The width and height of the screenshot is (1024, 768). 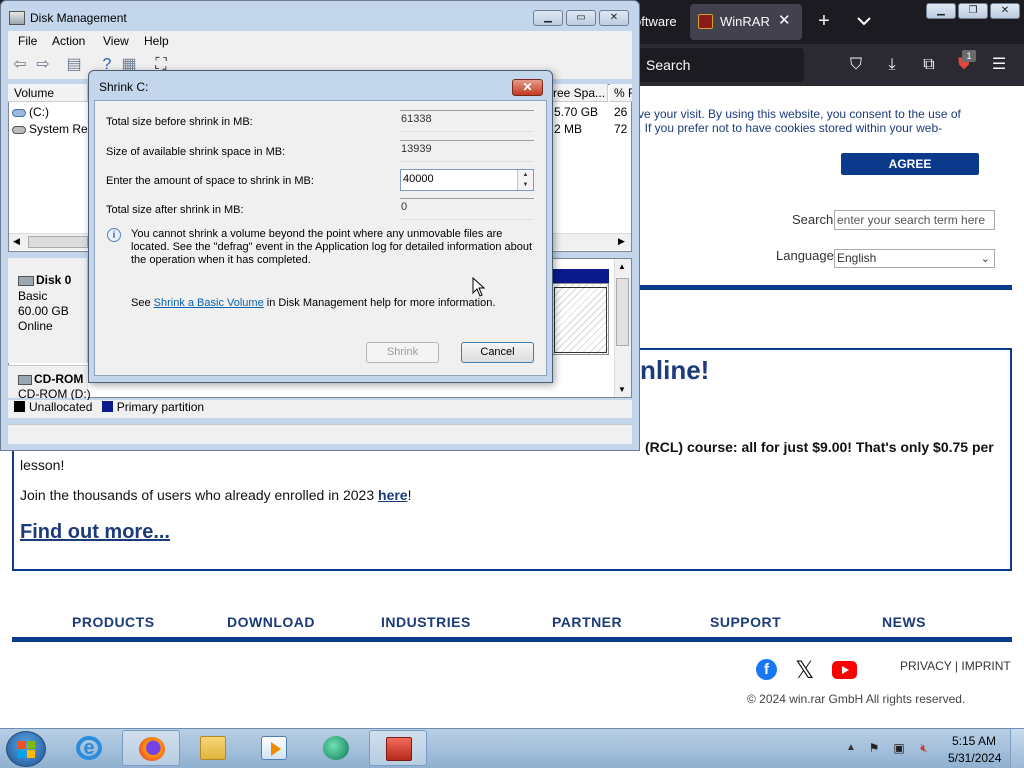 What do you see at coordinates (426, 622) in the screenshot?
I see `nav-industries: INDUSTRIES` at bounding box center [426, 622].